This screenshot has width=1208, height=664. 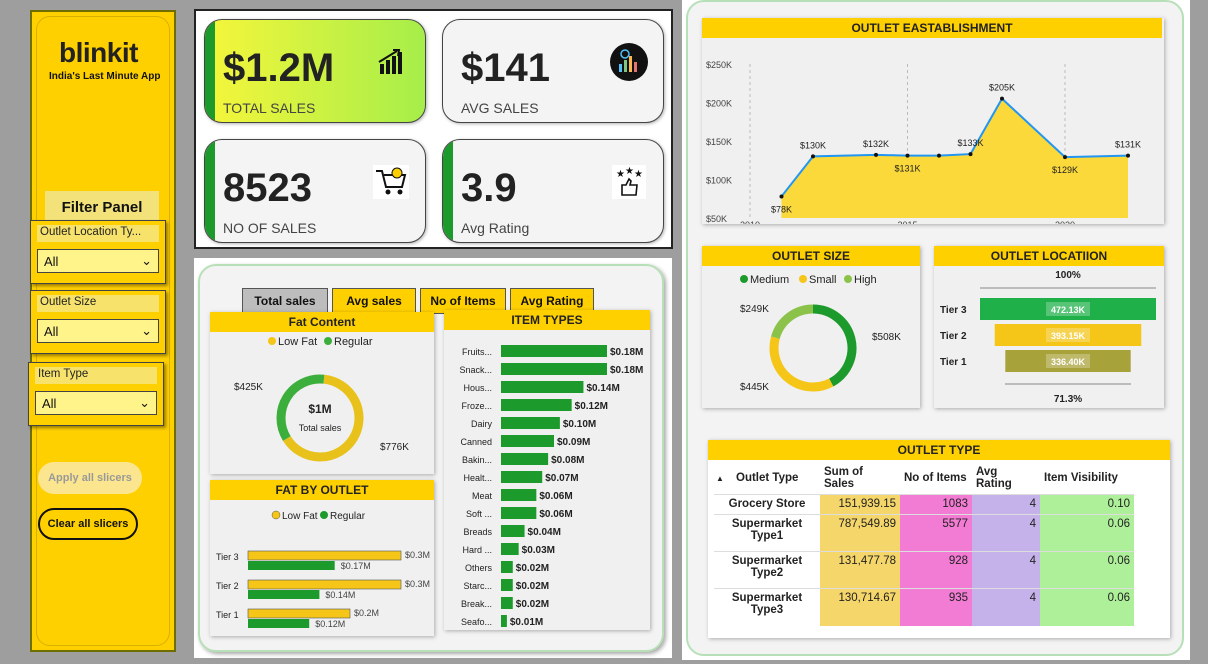 What do you see at coordinates (1068, 362) in the screenshot?
I see `funnel-value: 336.40K` at bounding box center [1068, 362].